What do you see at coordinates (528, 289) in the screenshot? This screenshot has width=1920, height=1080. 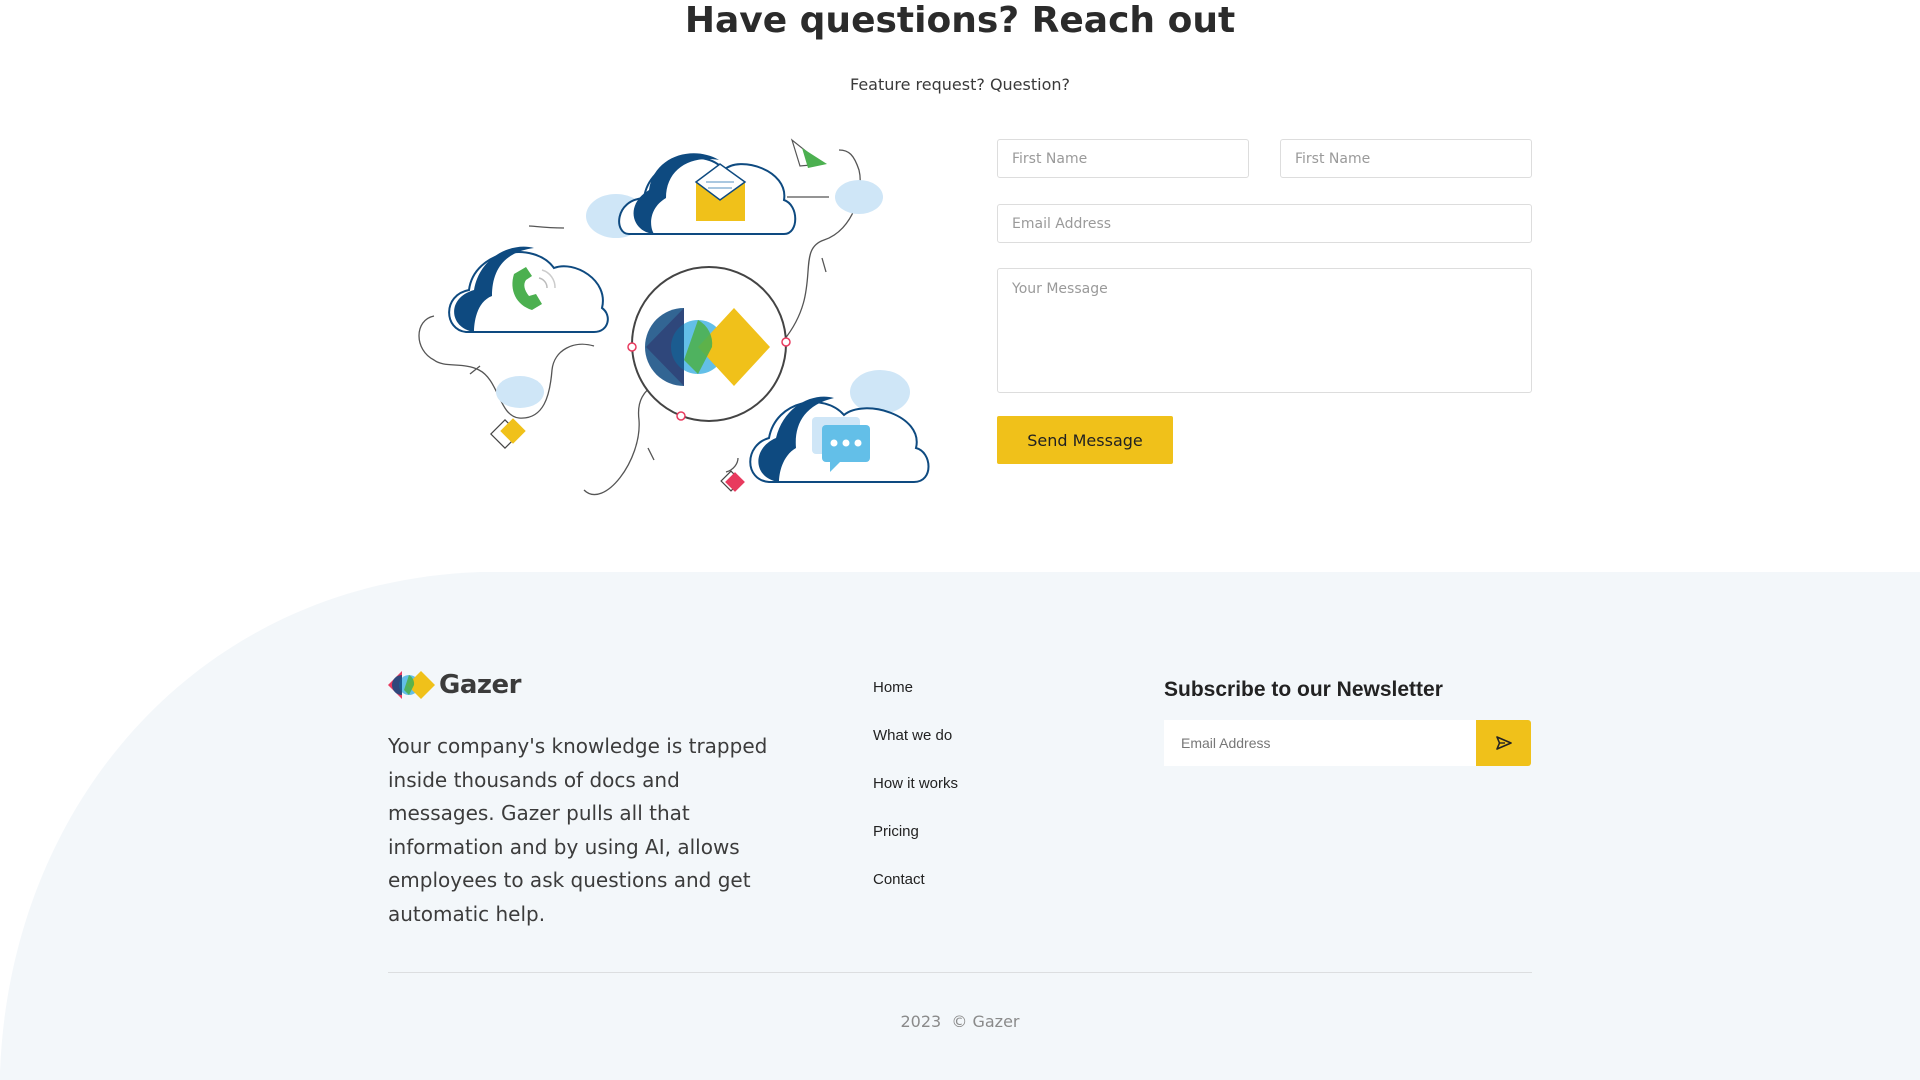 I see `cloud-phone` at bounding box center [528, 289].